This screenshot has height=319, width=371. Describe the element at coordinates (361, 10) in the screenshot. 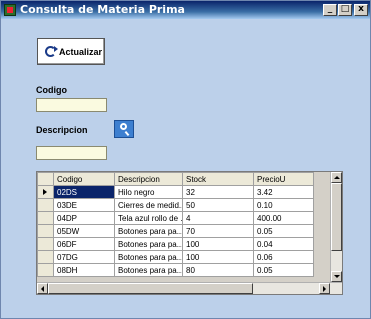

I see `close-button: x` at that location.